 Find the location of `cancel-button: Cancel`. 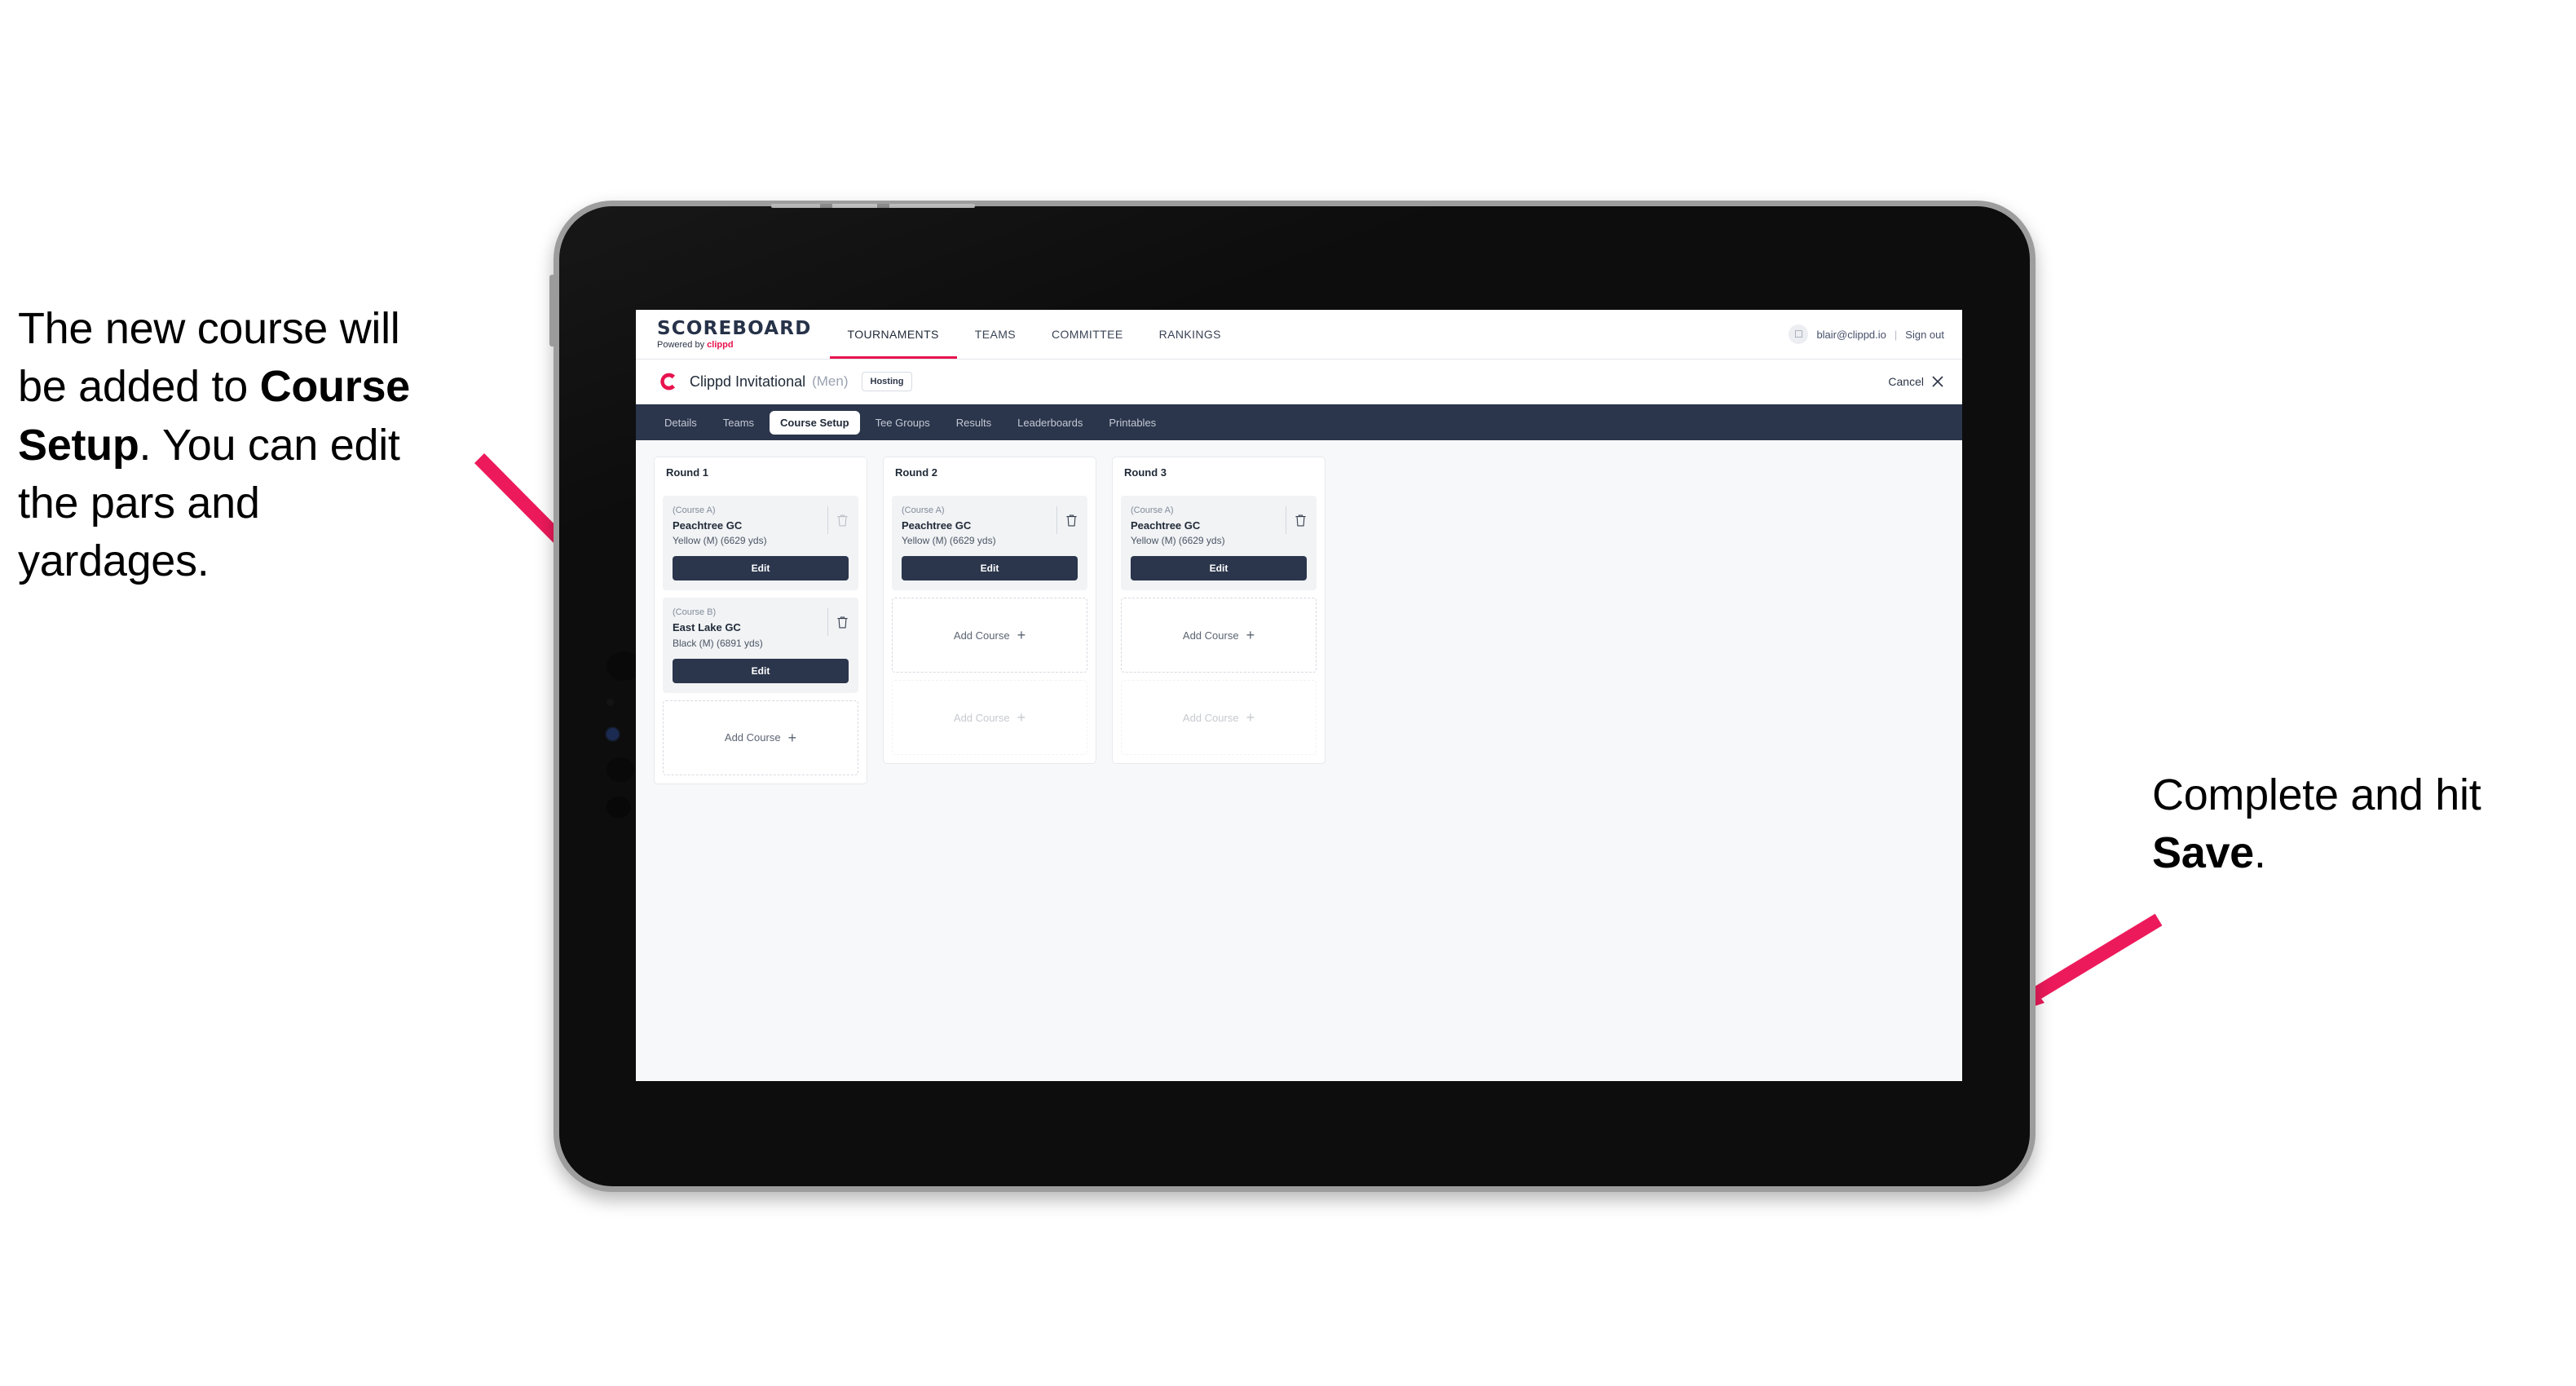

cancel-button: Cancel is located at coordinates (1916, 381).